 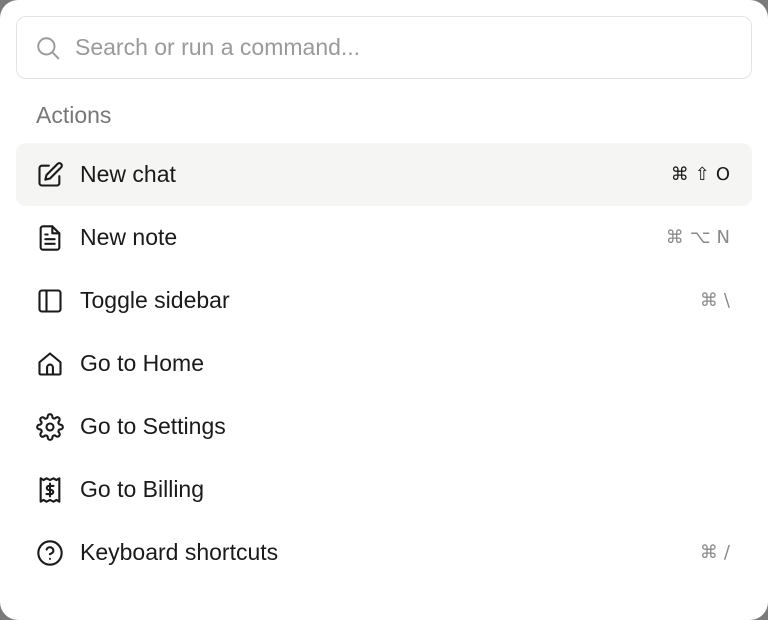 What do you see at coordinates (384, 363) in the screenshot?
I see `action-item-go-to-home: Go to Home` at bounding box center [384, 363].